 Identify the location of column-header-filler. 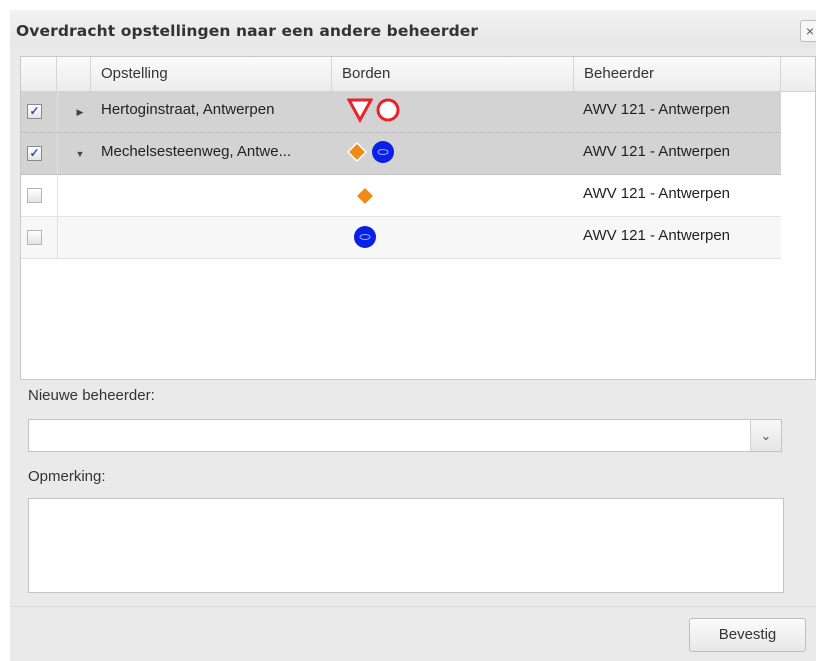
(798, 74).